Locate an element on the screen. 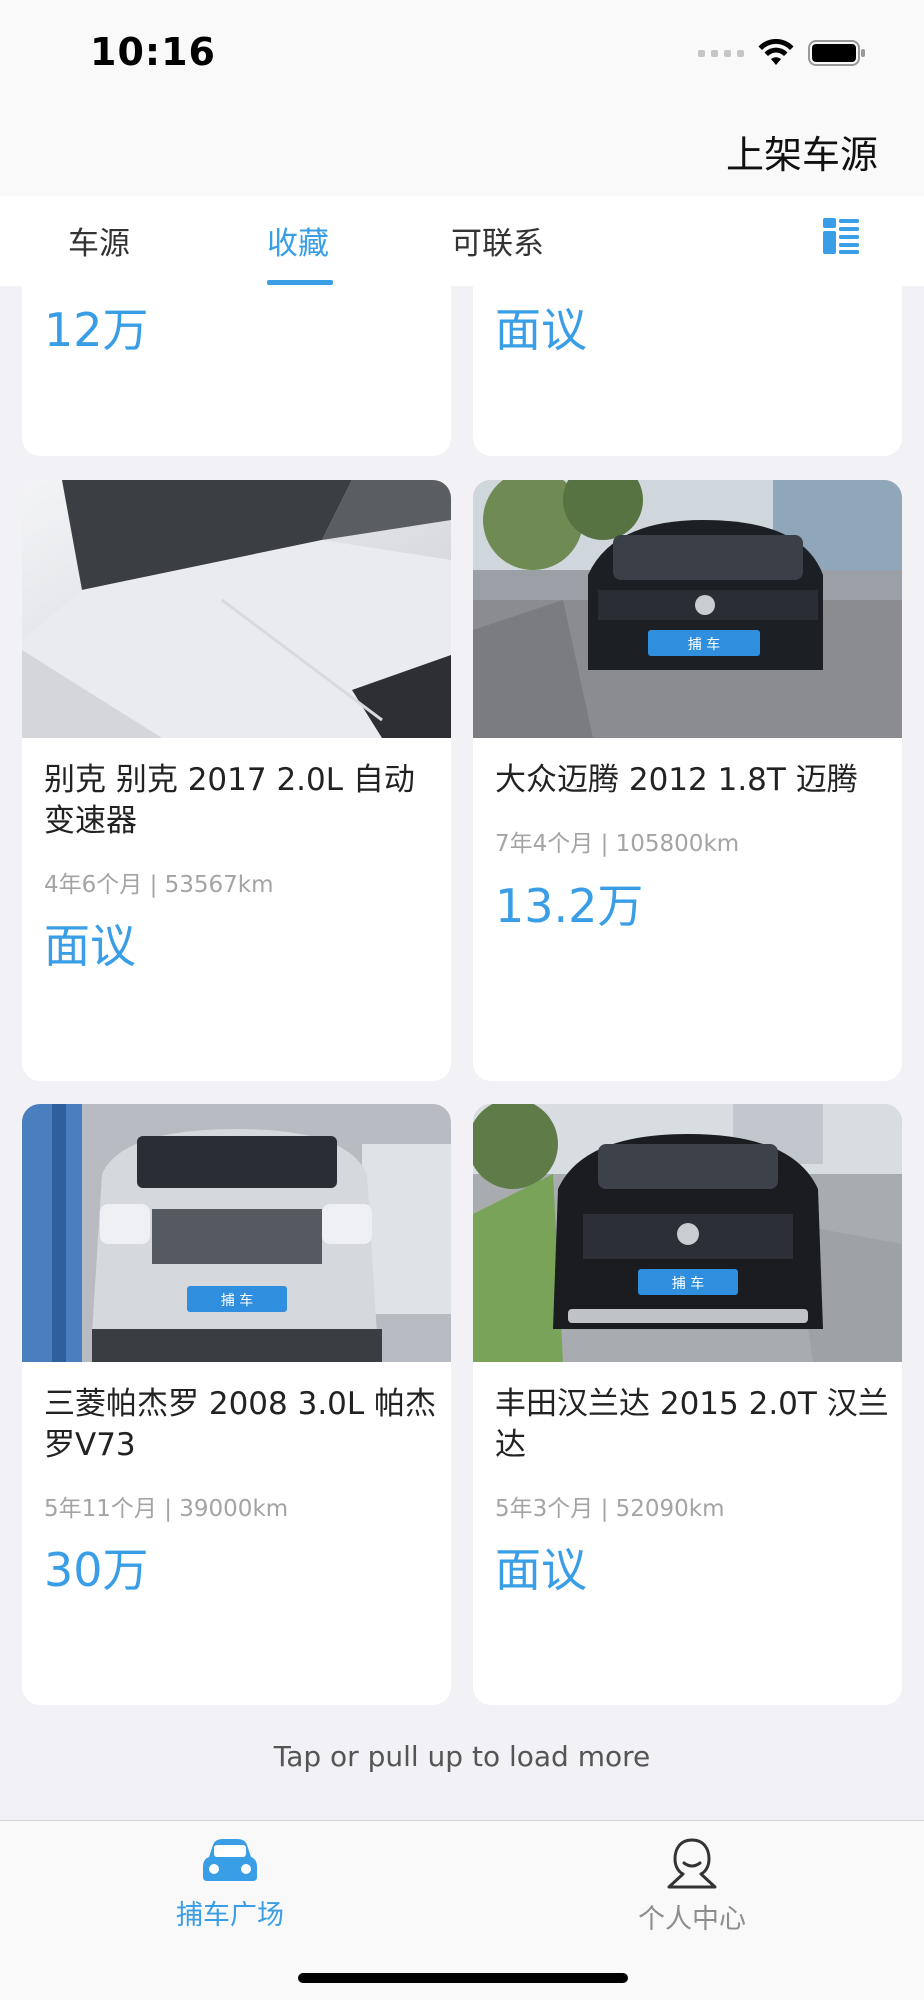  car-photo is located at coordinates (236, 609).